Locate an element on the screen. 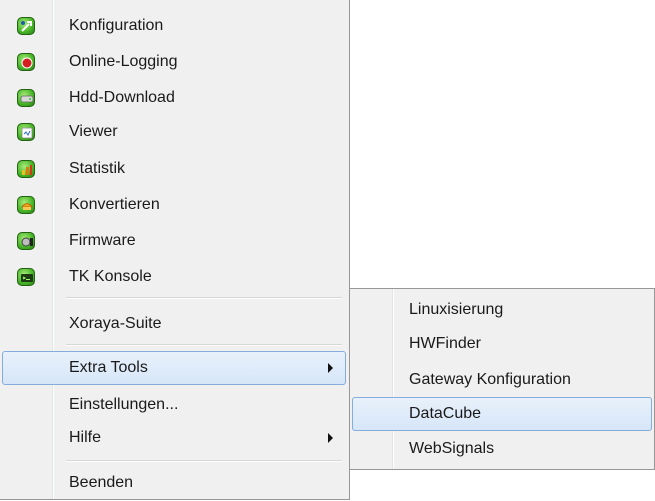  hdd-download-icon is located at coordinates (26, 98).